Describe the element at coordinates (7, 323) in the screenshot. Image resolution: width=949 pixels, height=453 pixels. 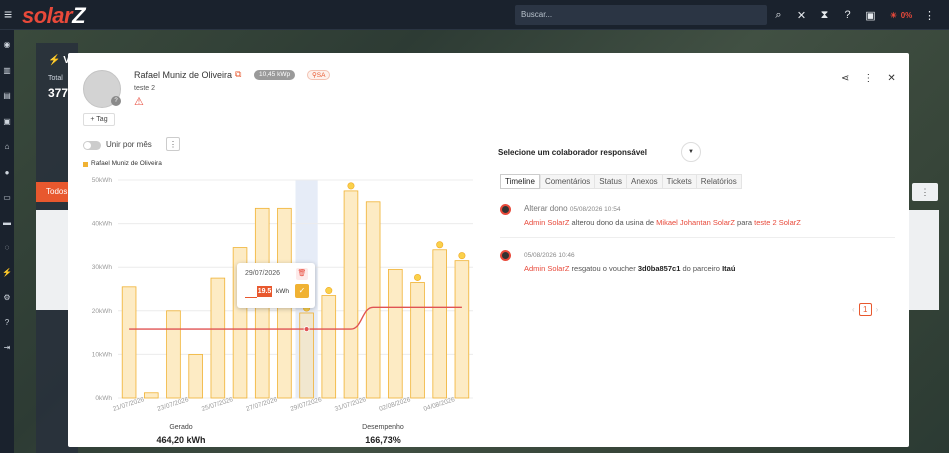
I see `help-sidebar-icon: ?` at that location.